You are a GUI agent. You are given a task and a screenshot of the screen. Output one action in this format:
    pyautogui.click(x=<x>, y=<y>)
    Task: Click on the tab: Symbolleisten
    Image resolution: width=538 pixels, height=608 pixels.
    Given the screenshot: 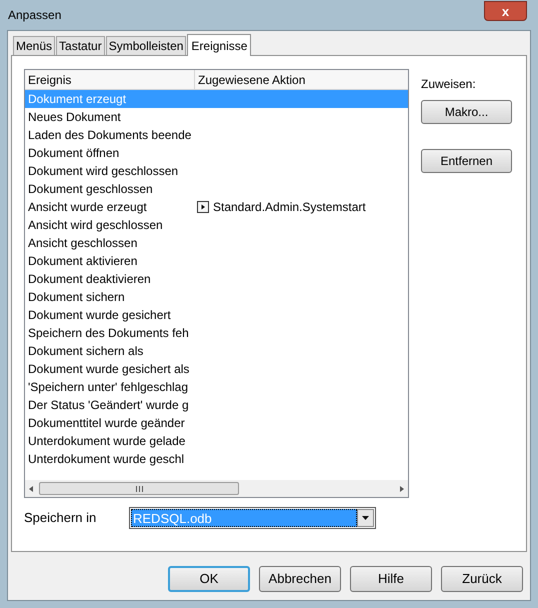 What is the action you would take?
    pyautogui.click(x=146, y=45)
    